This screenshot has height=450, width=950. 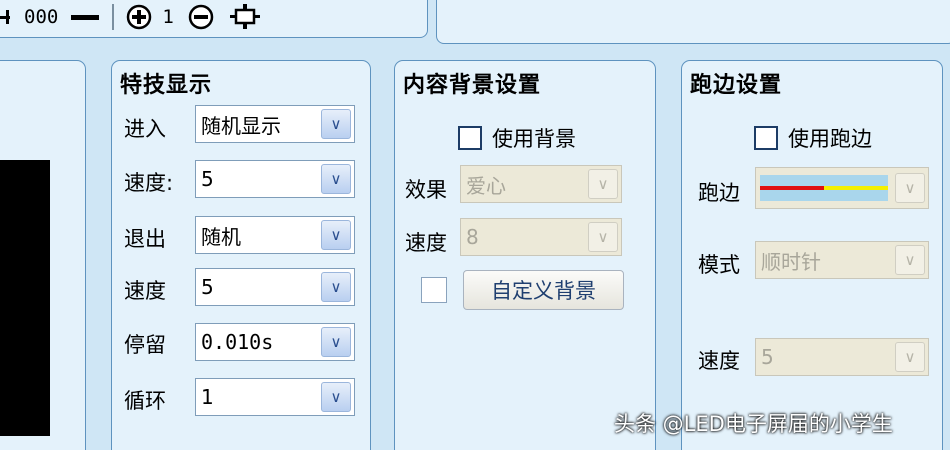 What do you see at coordinates (719, 361) in the screenshot?
I see `border-speed-label: 速度` at bounding box center [719, 361].